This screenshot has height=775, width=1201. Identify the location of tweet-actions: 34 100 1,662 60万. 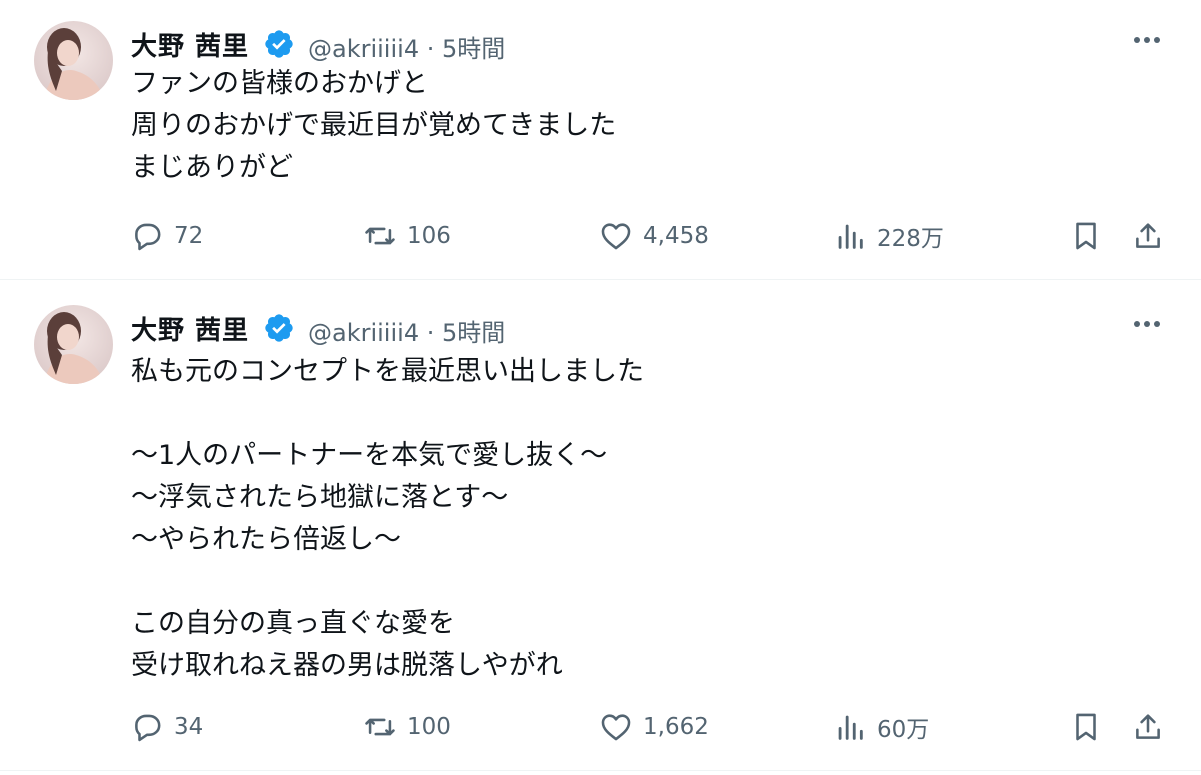
(600, 727).